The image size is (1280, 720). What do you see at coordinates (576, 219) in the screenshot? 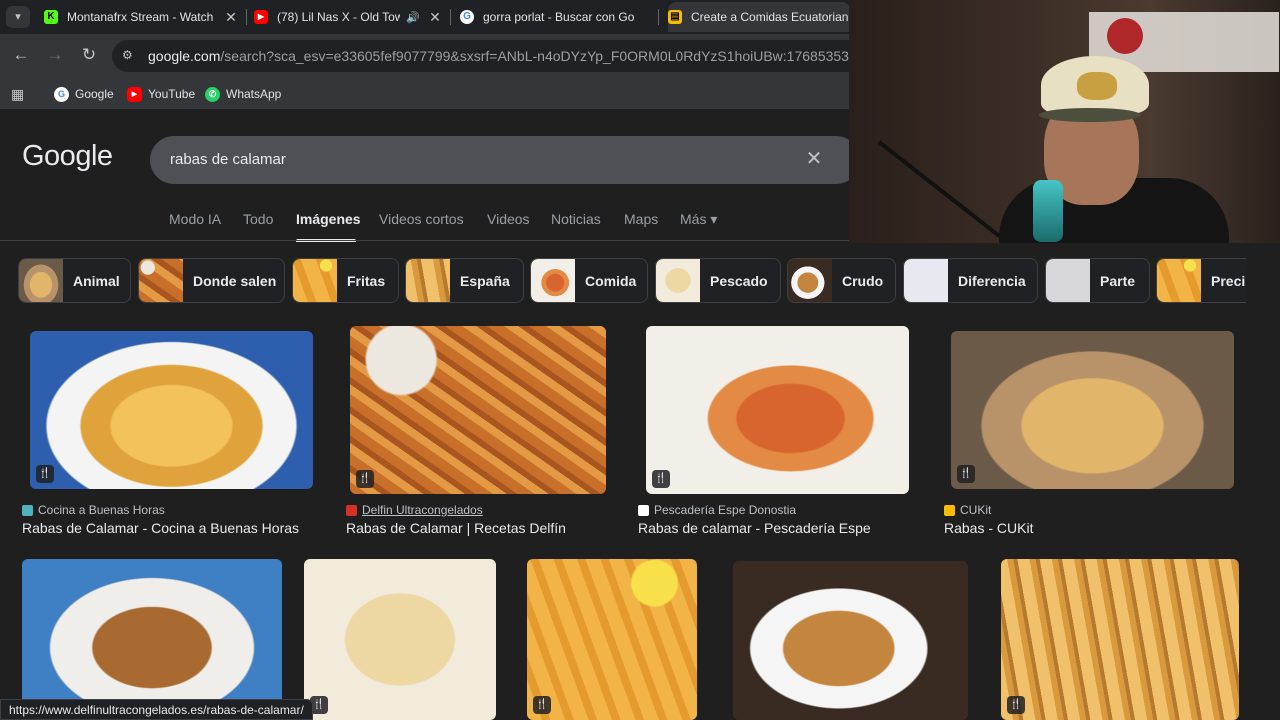
I see `tab-noticias: Noticias` at bounding box center [576, 219].